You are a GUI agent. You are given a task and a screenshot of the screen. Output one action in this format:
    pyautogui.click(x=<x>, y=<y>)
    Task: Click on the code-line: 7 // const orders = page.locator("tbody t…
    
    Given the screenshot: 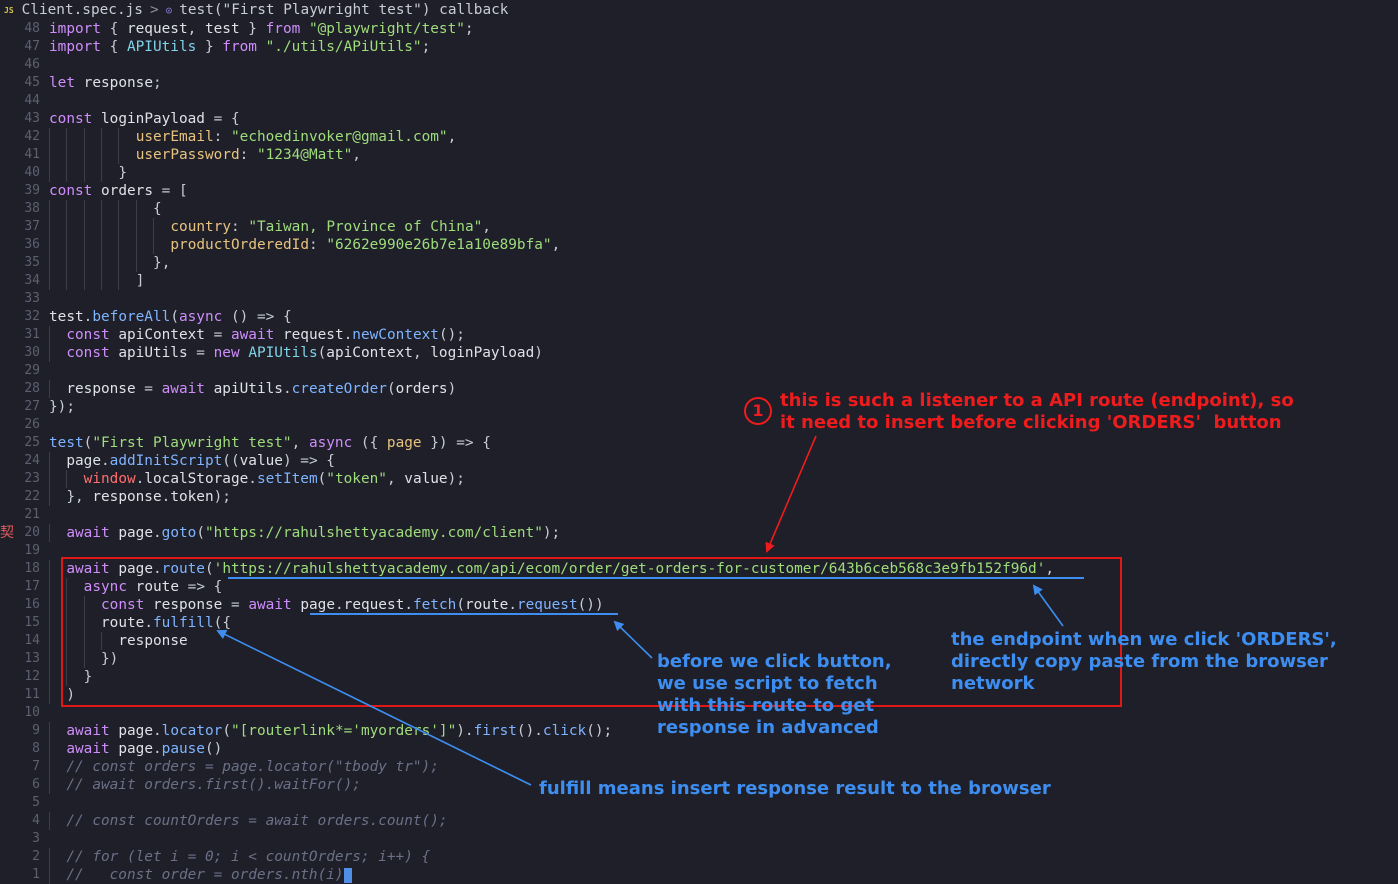 What is the action you would take?
    pyautogui.click(x=699, y=767)
    